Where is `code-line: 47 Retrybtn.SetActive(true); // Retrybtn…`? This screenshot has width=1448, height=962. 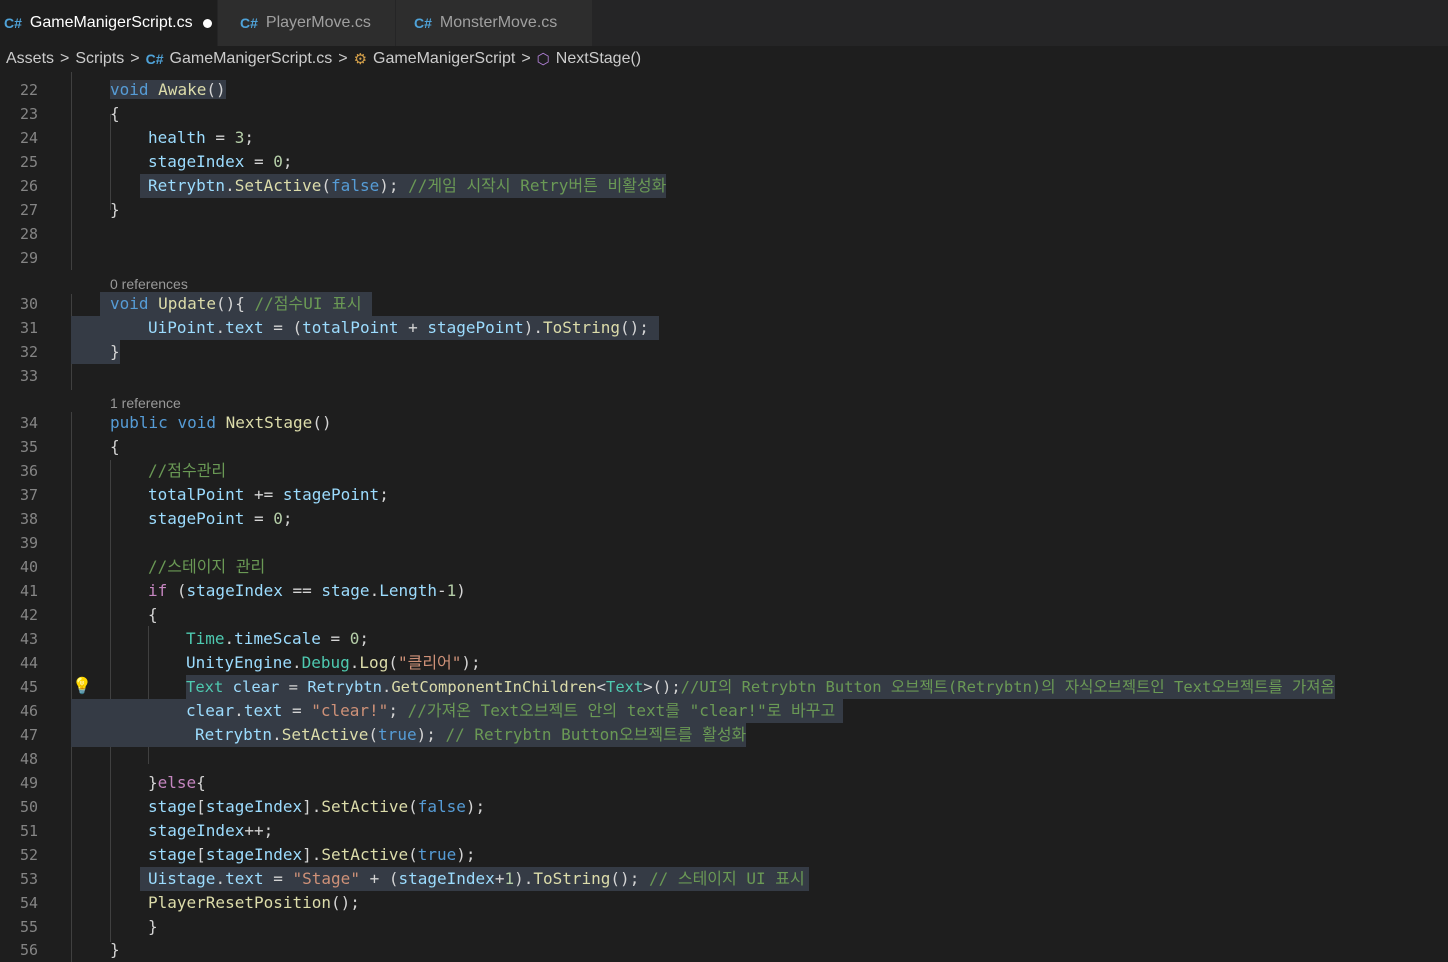 code-line: 47 Retrybtn.SetActive(true); // Retrybtn… is located at coordinates (724, 735).